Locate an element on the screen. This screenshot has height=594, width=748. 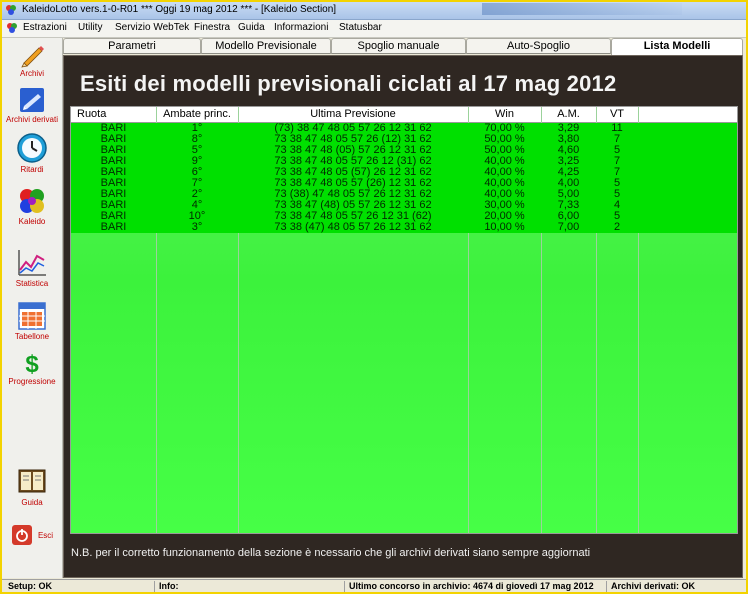
menu-servizio-webtek: Servizio WebTek is located at coordinates (152, 27).